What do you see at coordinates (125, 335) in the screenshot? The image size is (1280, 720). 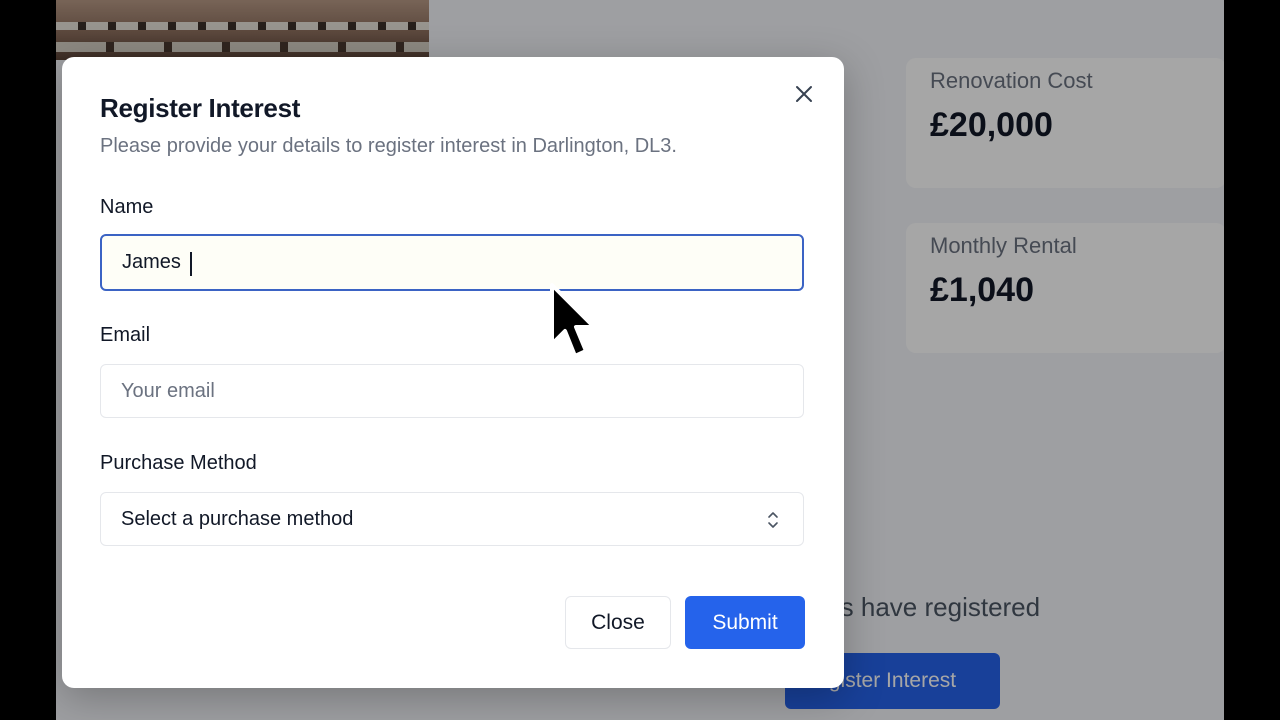 I see `email-label: Email` at bounding box center [125, 335].